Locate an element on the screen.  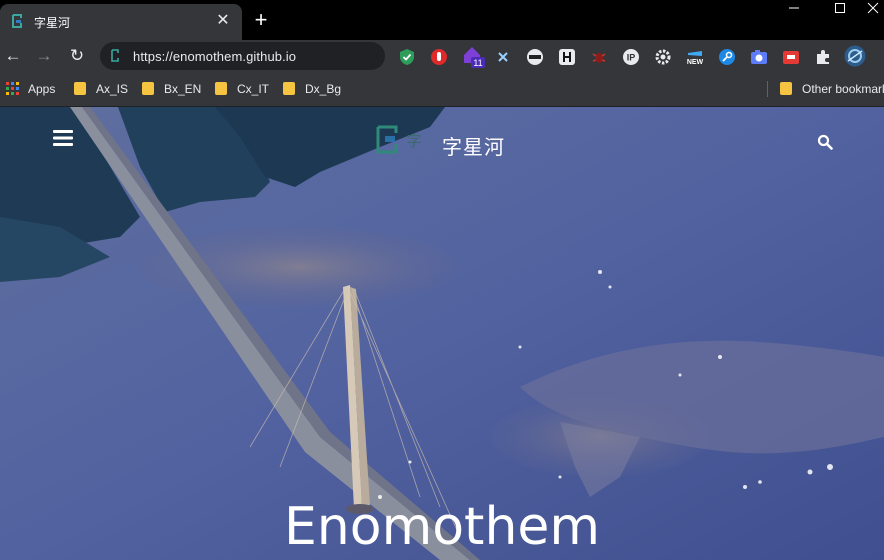
bookmark-label: Apps is located at coordinates (42, 89).